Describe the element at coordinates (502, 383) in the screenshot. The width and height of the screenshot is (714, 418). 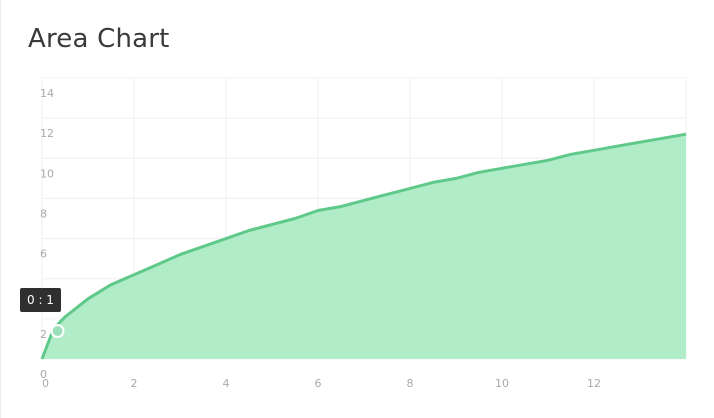
I see `x-tick-label: 10` at that location.